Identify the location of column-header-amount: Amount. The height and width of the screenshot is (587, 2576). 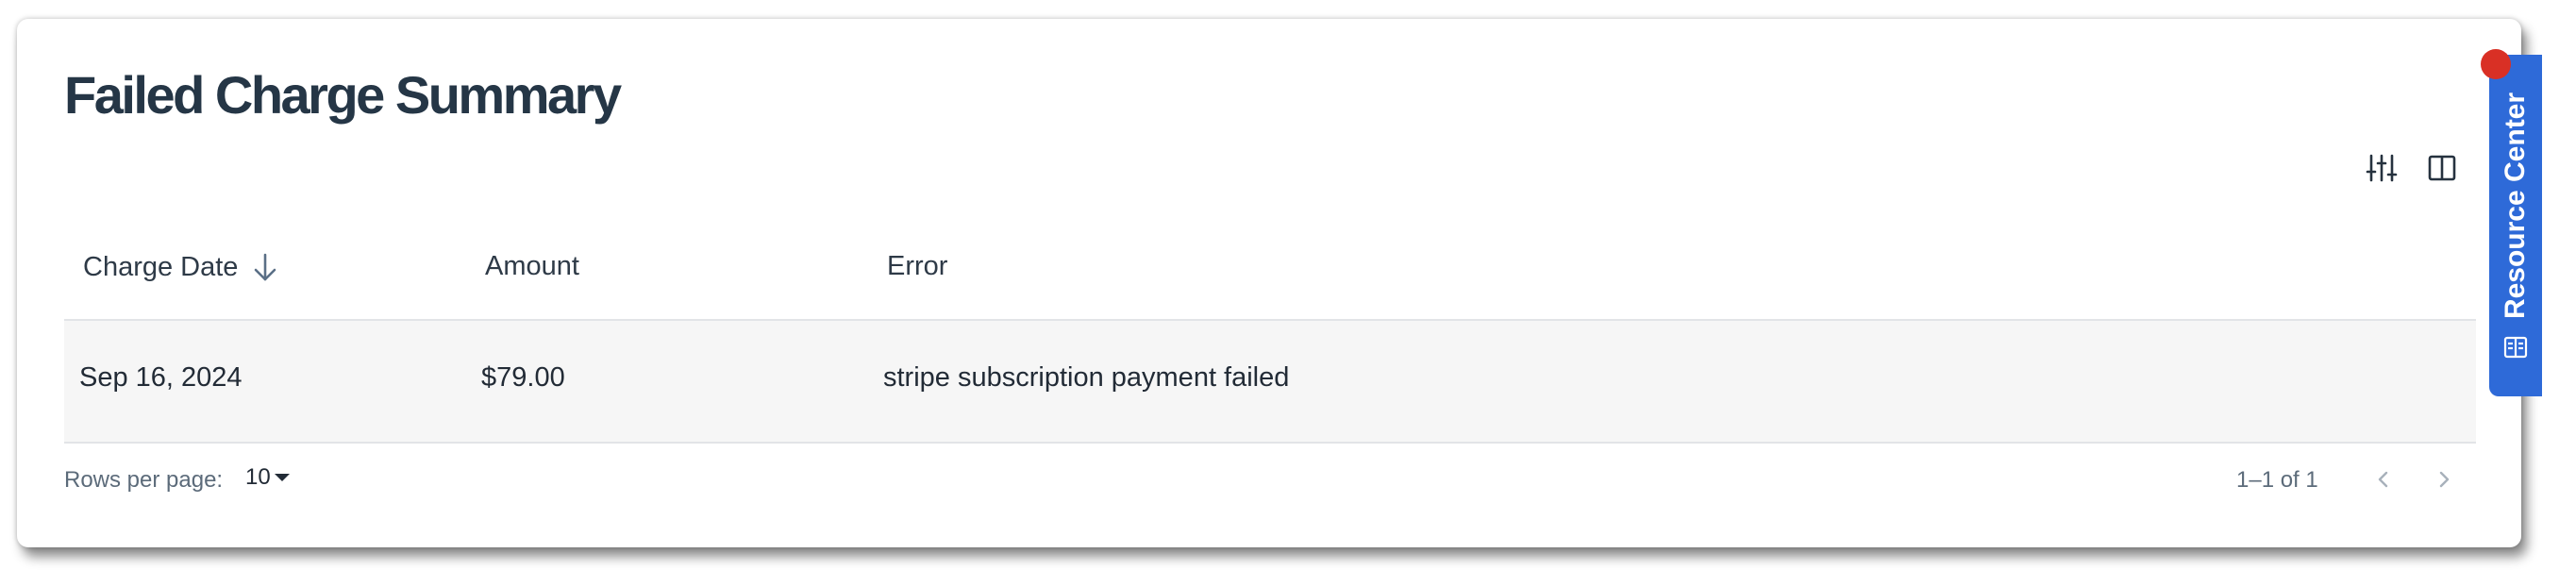
(532, 266).